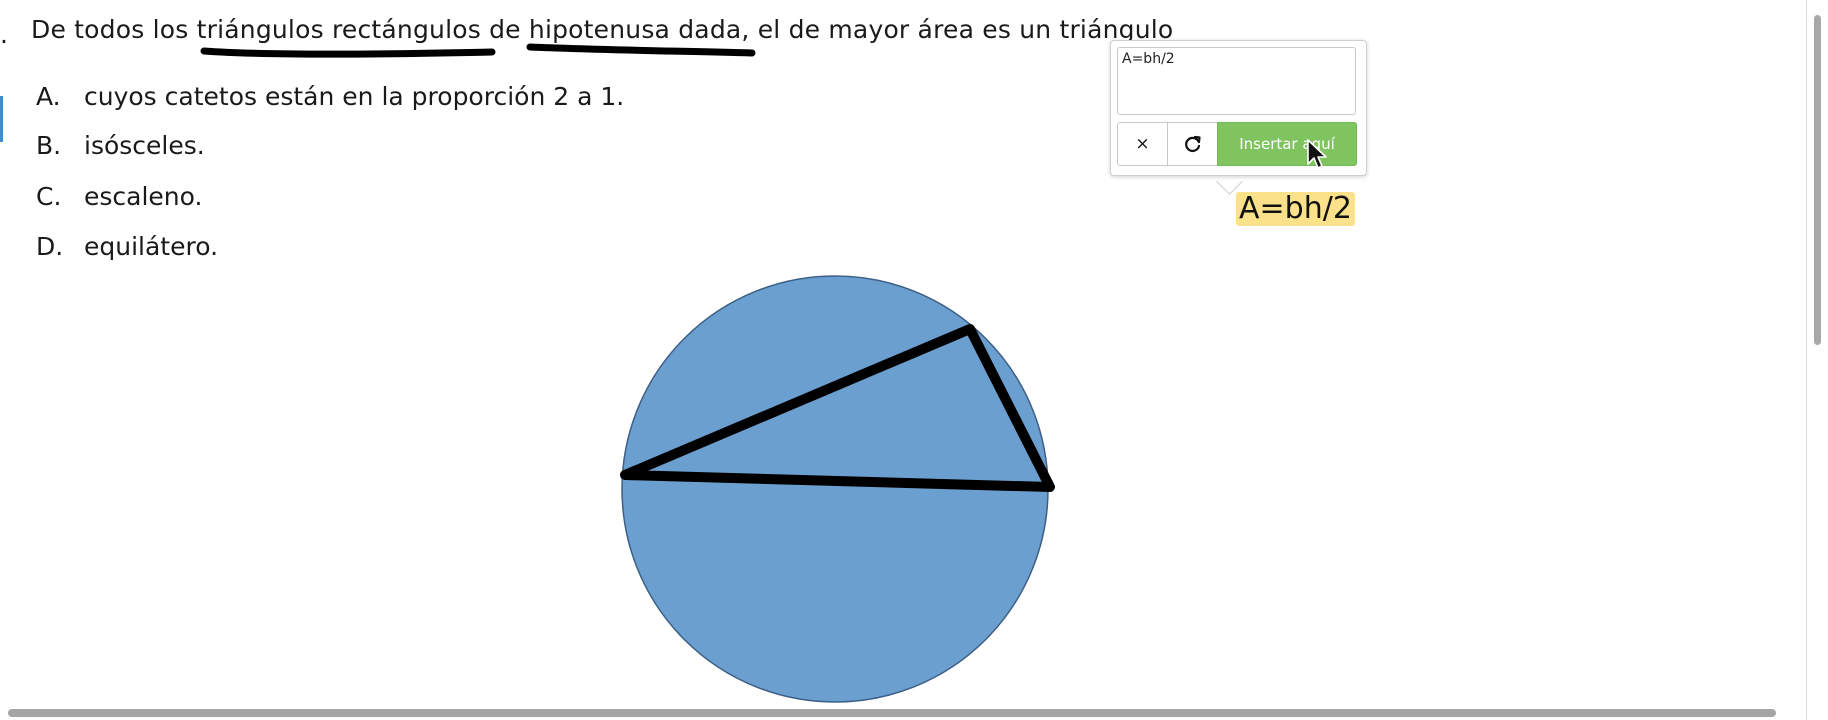 The width and height of the screenshot is (1828, 720). I want to click on option-letter: B., so click(49, 145).